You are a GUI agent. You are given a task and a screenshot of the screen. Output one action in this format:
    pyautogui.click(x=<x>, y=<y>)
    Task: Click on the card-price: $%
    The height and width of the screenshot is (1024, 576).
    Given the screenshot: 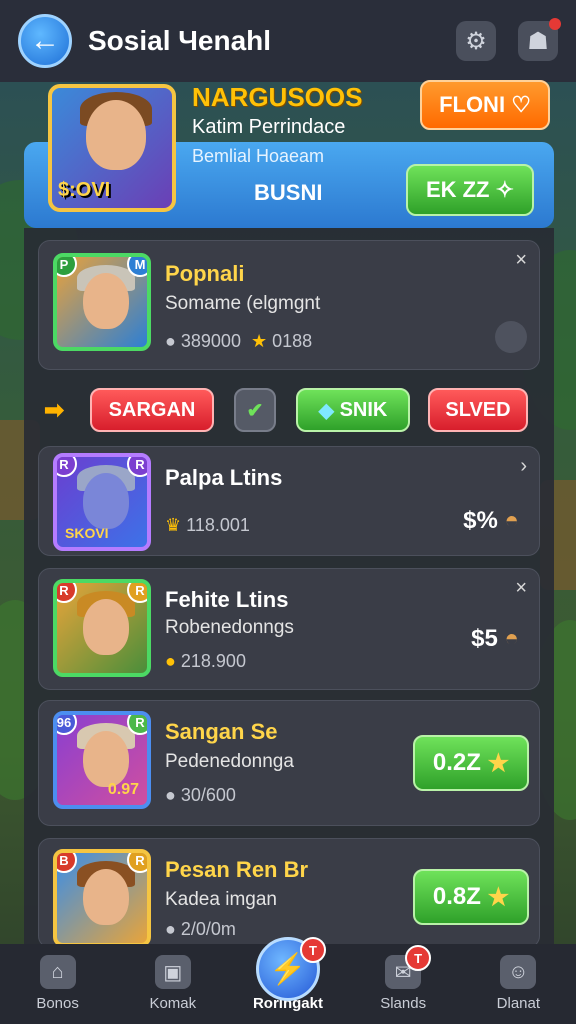 What is the action you would take?
    pyautogui.click(x=480, y=520)
    